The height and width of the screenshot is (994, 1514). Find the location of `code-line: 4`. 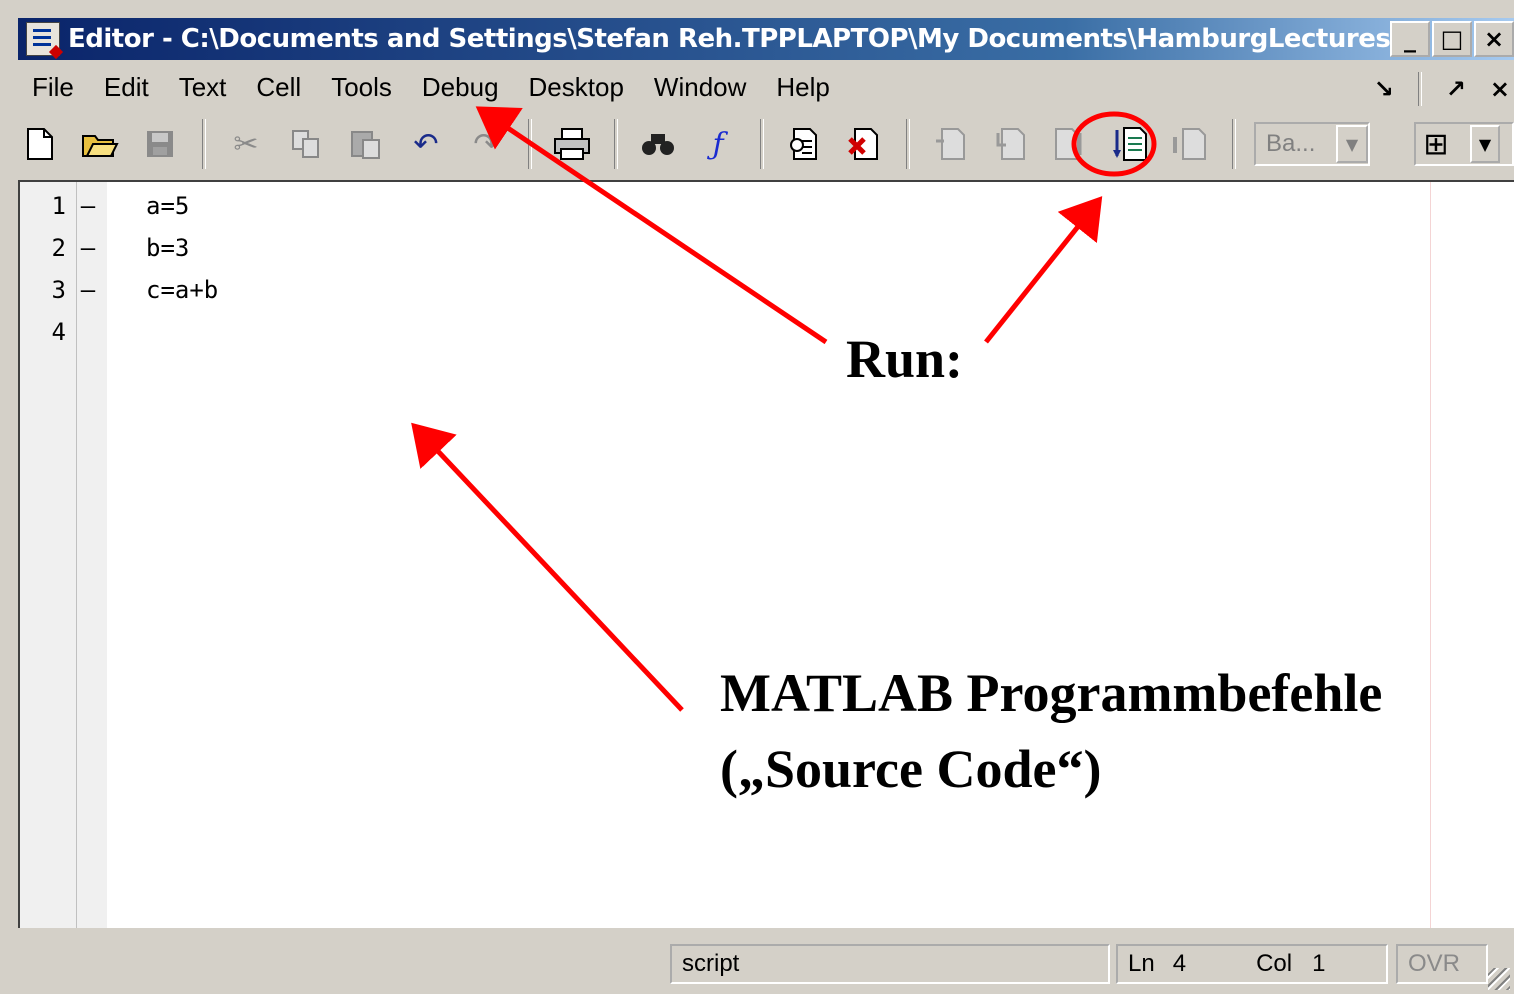

code-line: 4 is located at coordinates (83, 332).